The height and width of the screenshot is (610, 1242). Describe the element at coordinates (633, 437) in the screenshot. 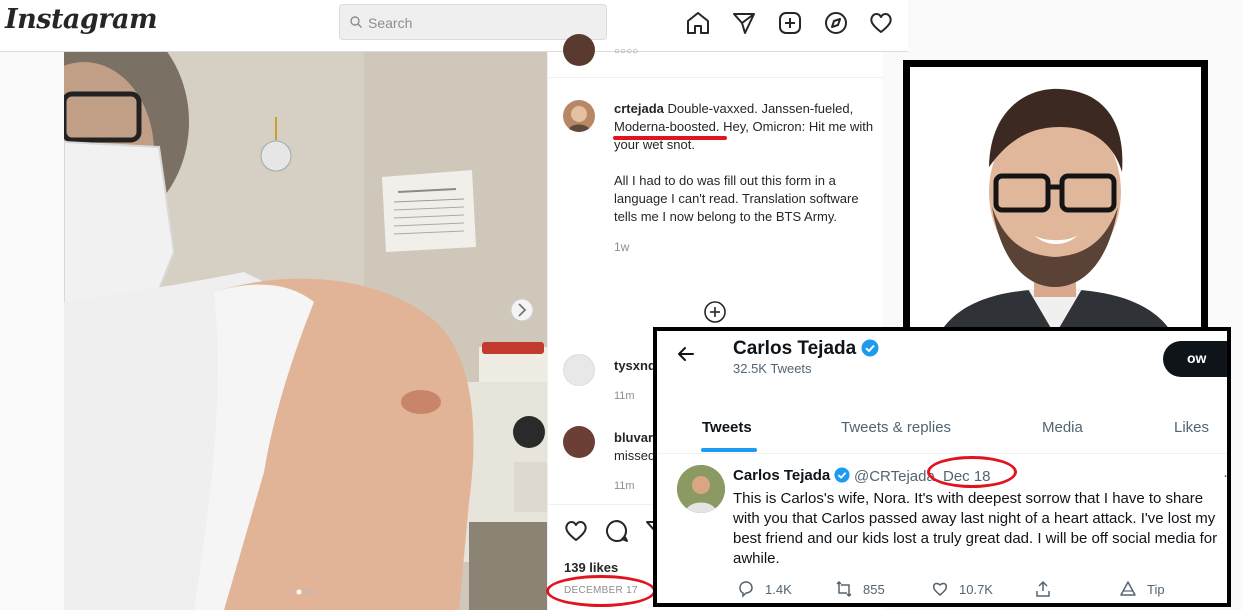

I see `comment-username: bluvar` at that location.